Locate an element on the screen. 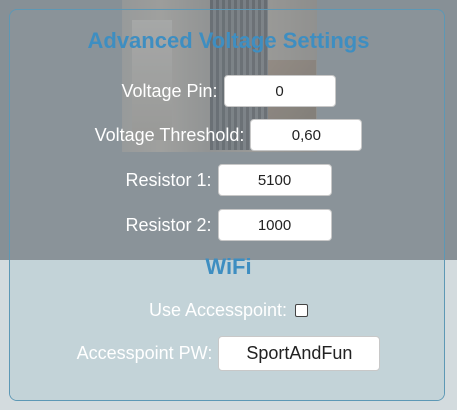 This screenshot has height=410, width=457. voltage-pin-row: Voltage Pin: is located at coordinates (228, 91).